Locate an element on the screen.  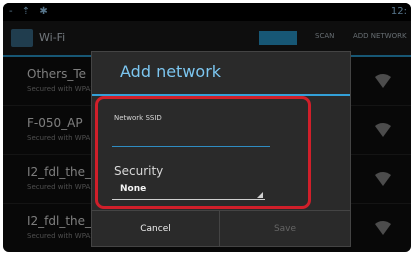
dialog-button-bar: Cancel Save is located at coordinates (221, 228).